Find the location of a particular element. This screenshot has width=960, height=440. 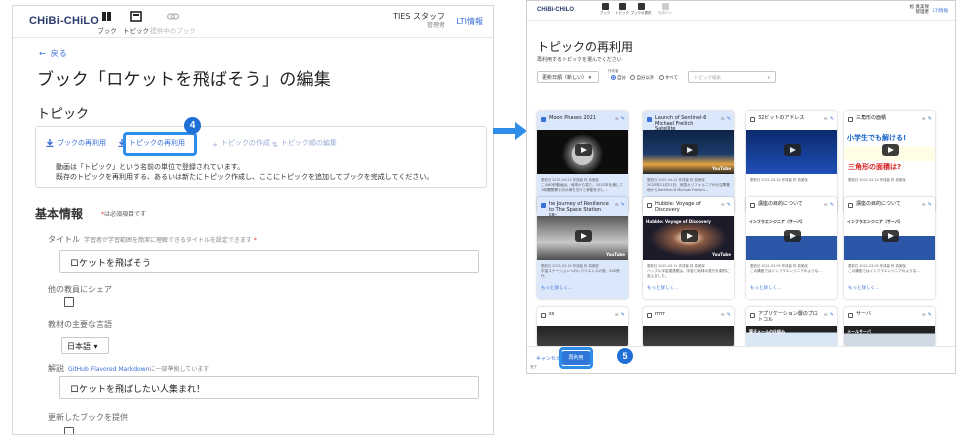

user-role-small: 管理者 is located at coordinates (922, 12).